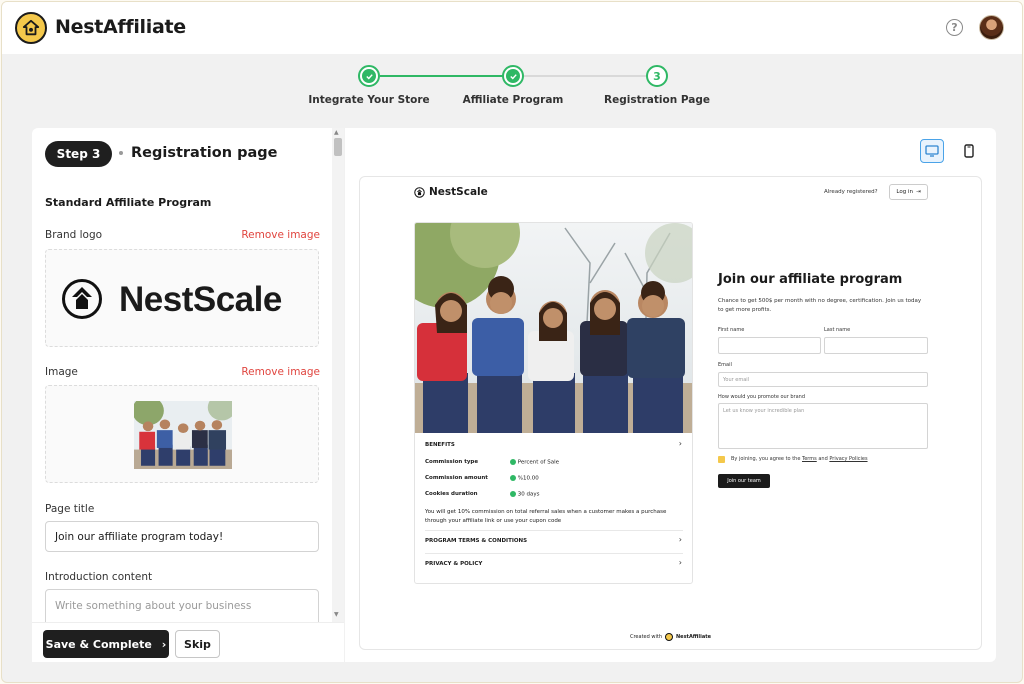  What do you see at coordinates (513, 76) in the screenshot?
I see `step-2-check-icon` at bounding box center [513, 76].